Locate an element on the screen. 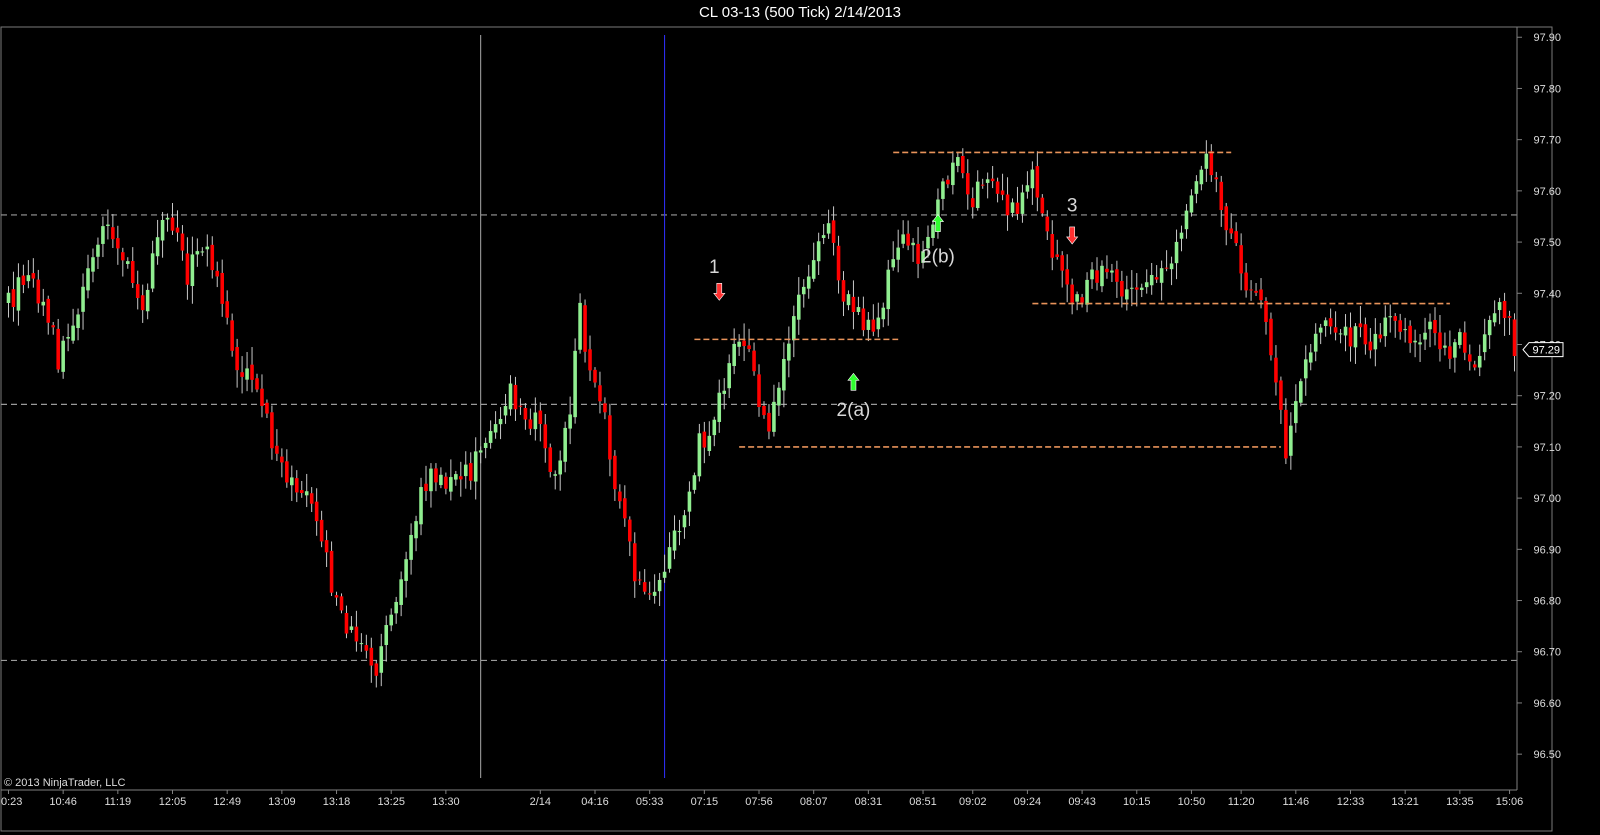 This screenshot has height=835, width=1600. x-tick-label-20: 10:15 is located at coordinates (1137, 802).